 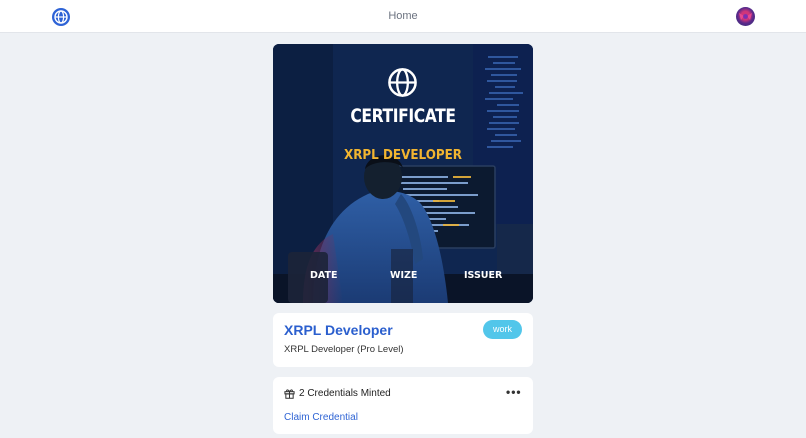 What do you see at coordinates (344, 349) in the screenshot?
I see `credential-description: XRPL Developer (Pro Level)` at bounding box center [344, 349].